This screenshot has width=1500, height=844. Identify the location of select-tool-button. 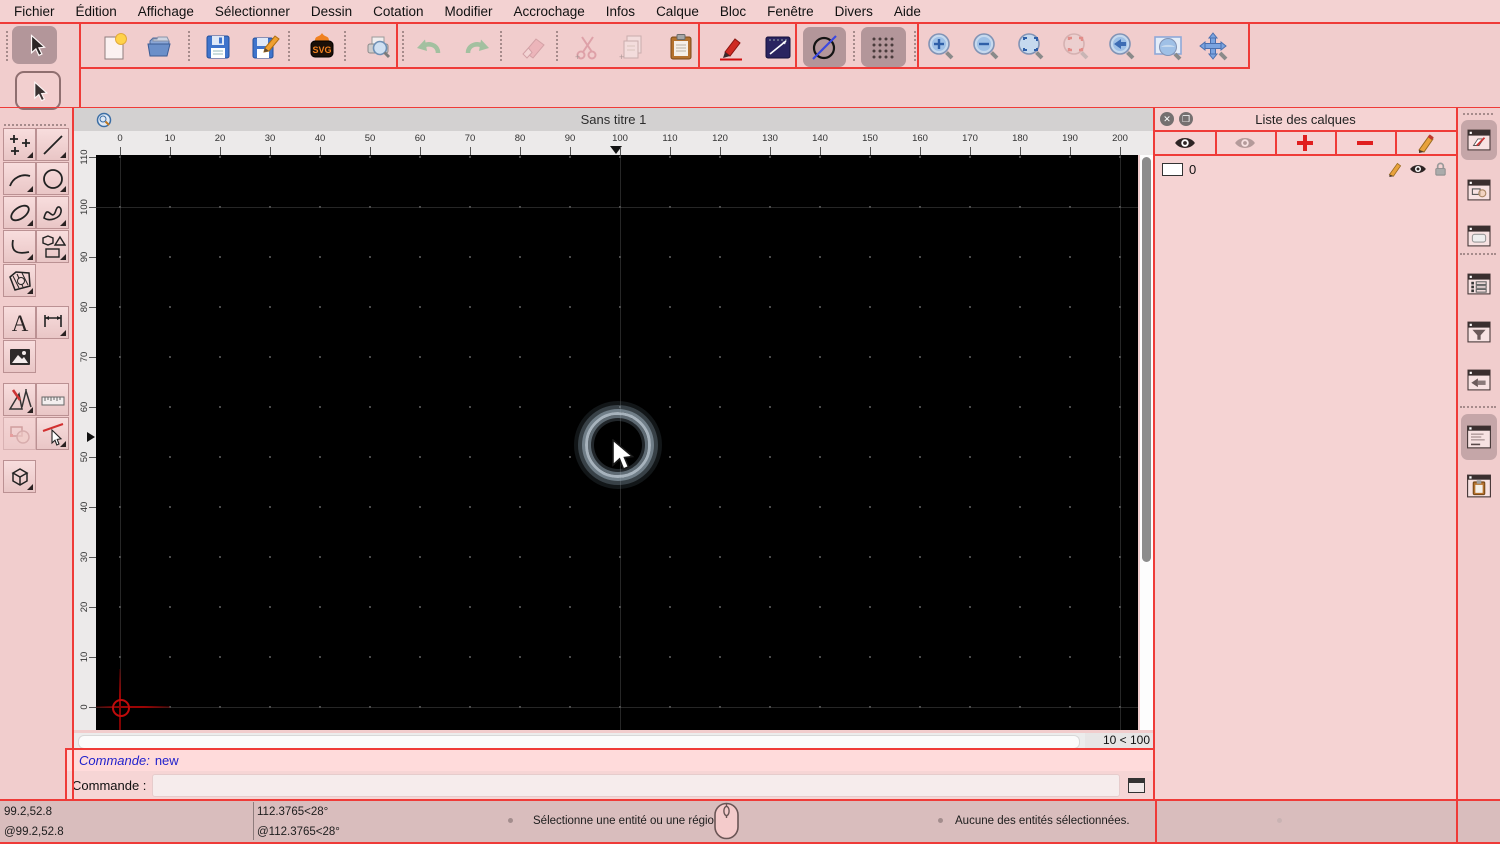
(34, 45).